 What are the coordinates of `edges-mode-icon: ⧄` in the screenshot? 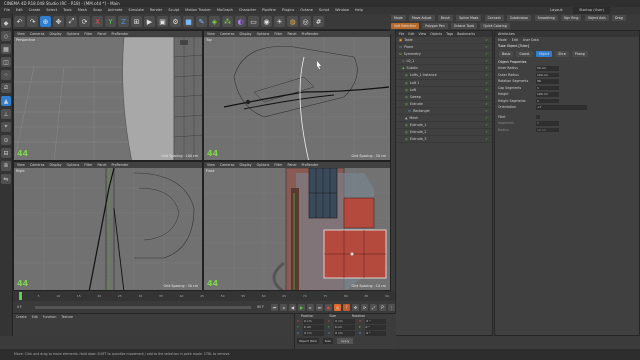 It's located at (6, 88).